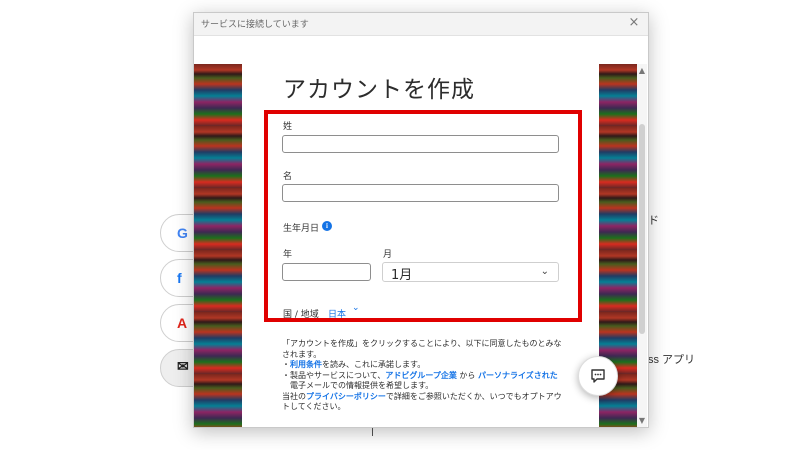 This screenshot has width=800, height=450. I want to click on decorative-image-left, so click(218, 245).